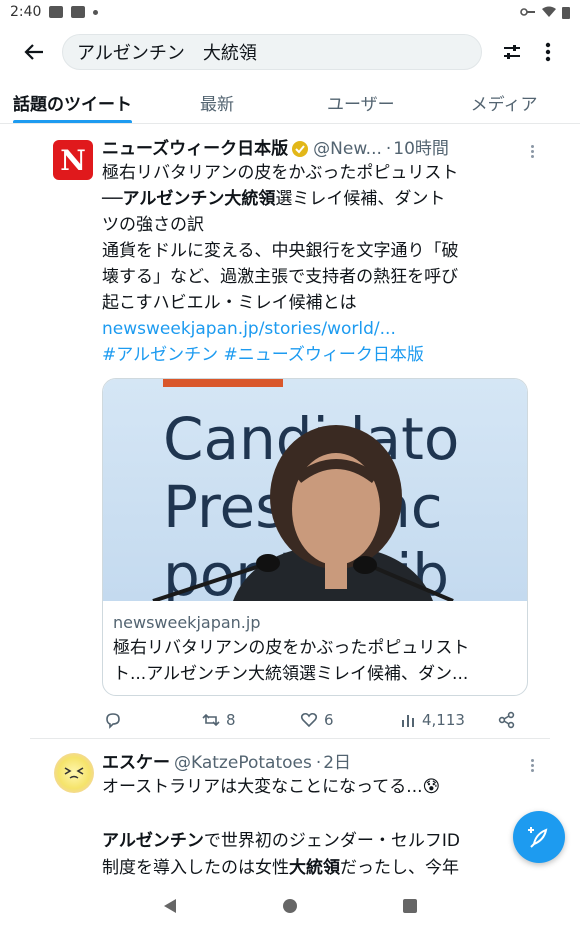 The image size is (580, 928). I want to click on heart-icon, so click(309, 720).